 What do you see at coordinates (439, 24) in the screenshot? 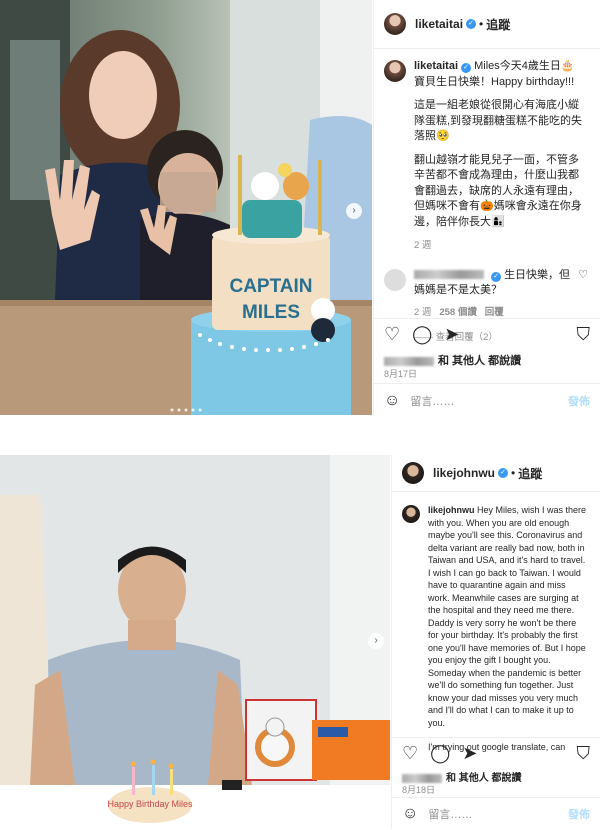
I see `username: liketaitai` at bounding box center [439, 24].